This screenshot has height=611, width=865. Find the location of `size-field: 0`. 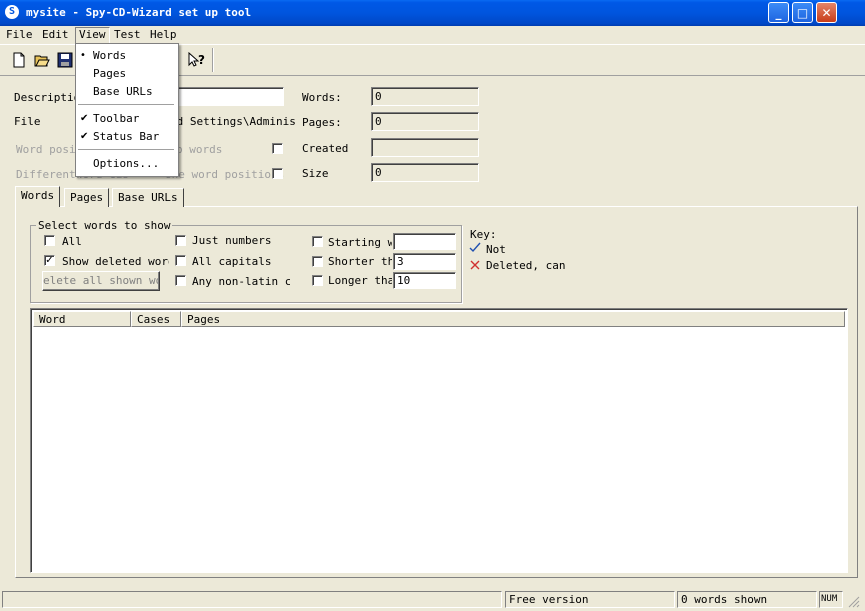

size-field: 0 is located at coordinates (425, 172).